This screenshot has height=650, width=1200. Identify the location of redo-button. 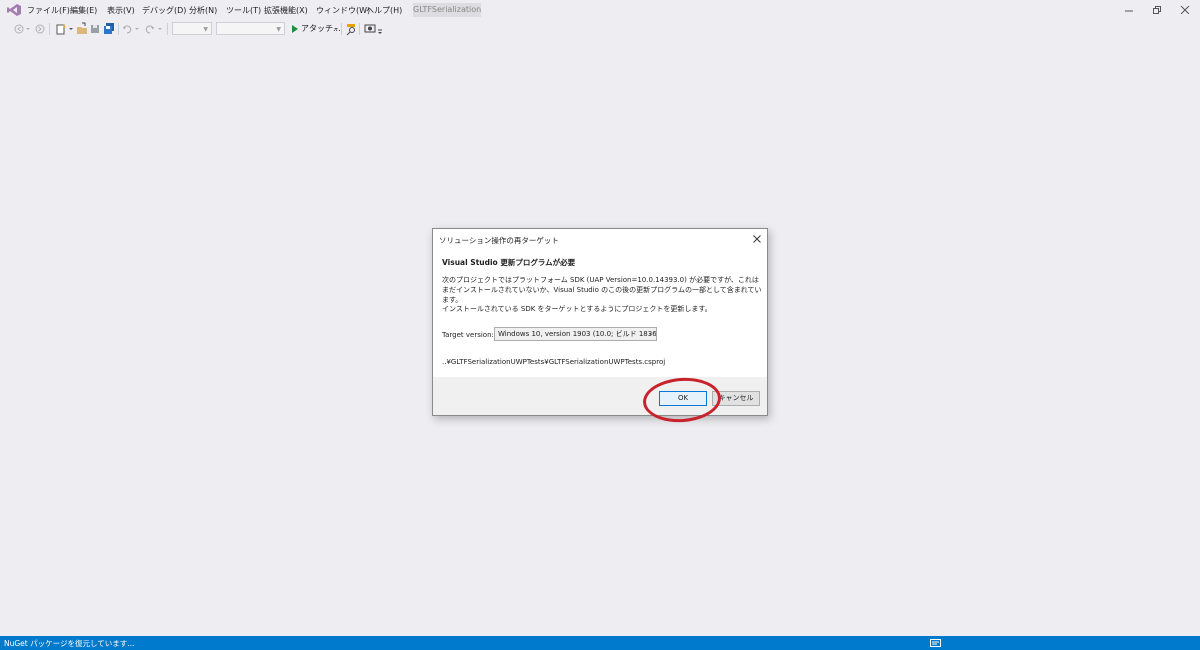
(150, 29).